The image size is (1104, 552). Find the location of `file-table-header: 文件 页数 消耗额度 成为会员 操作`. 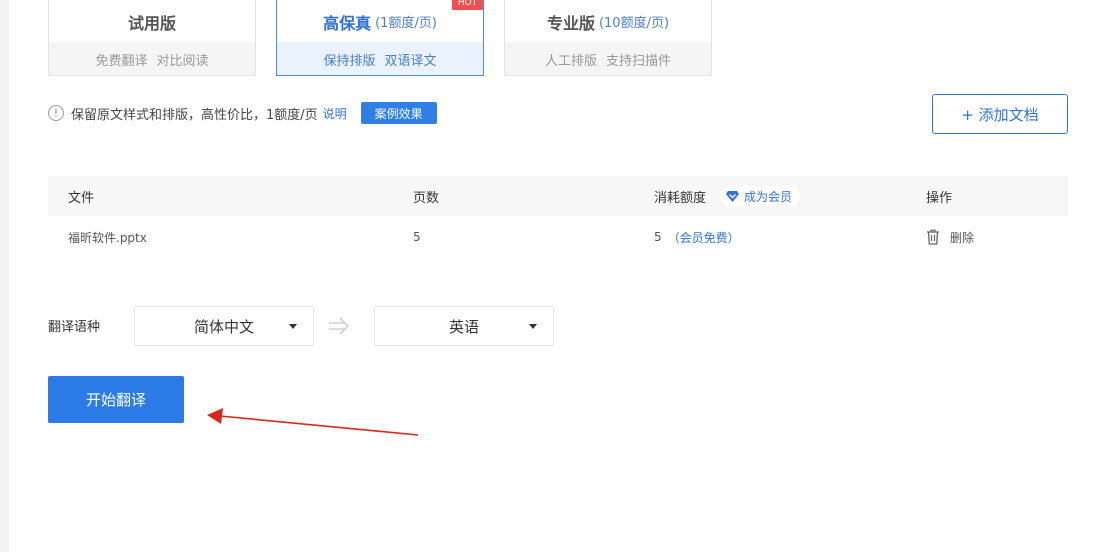

file-table-header: 文件 页数 消耗额度 成为会员 操作 is located at coordinates (558, 196).